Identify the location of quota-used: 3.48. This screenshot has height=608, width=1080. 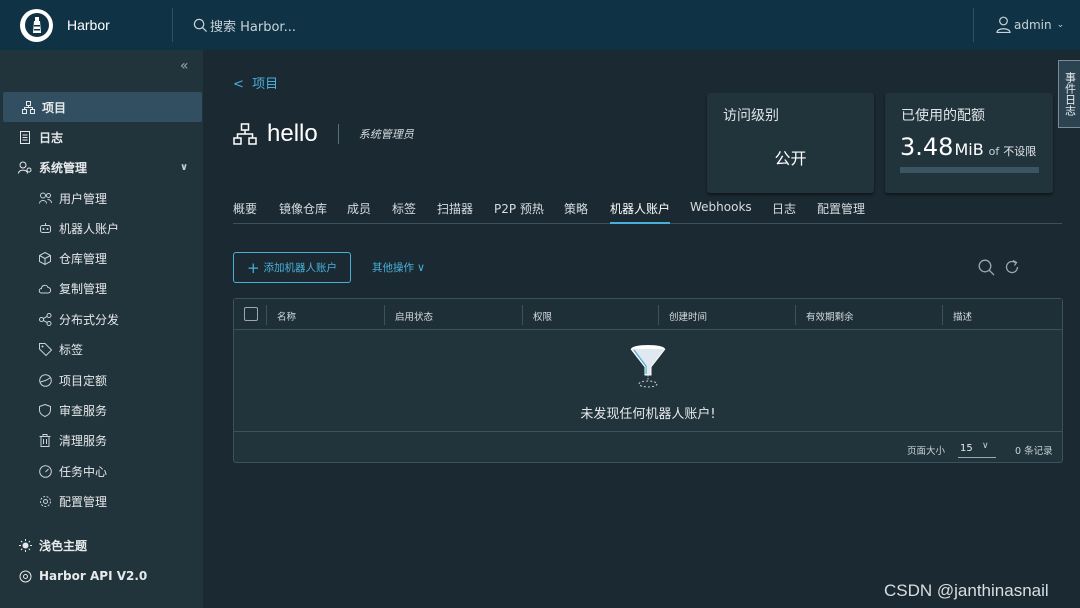
(927, 147).